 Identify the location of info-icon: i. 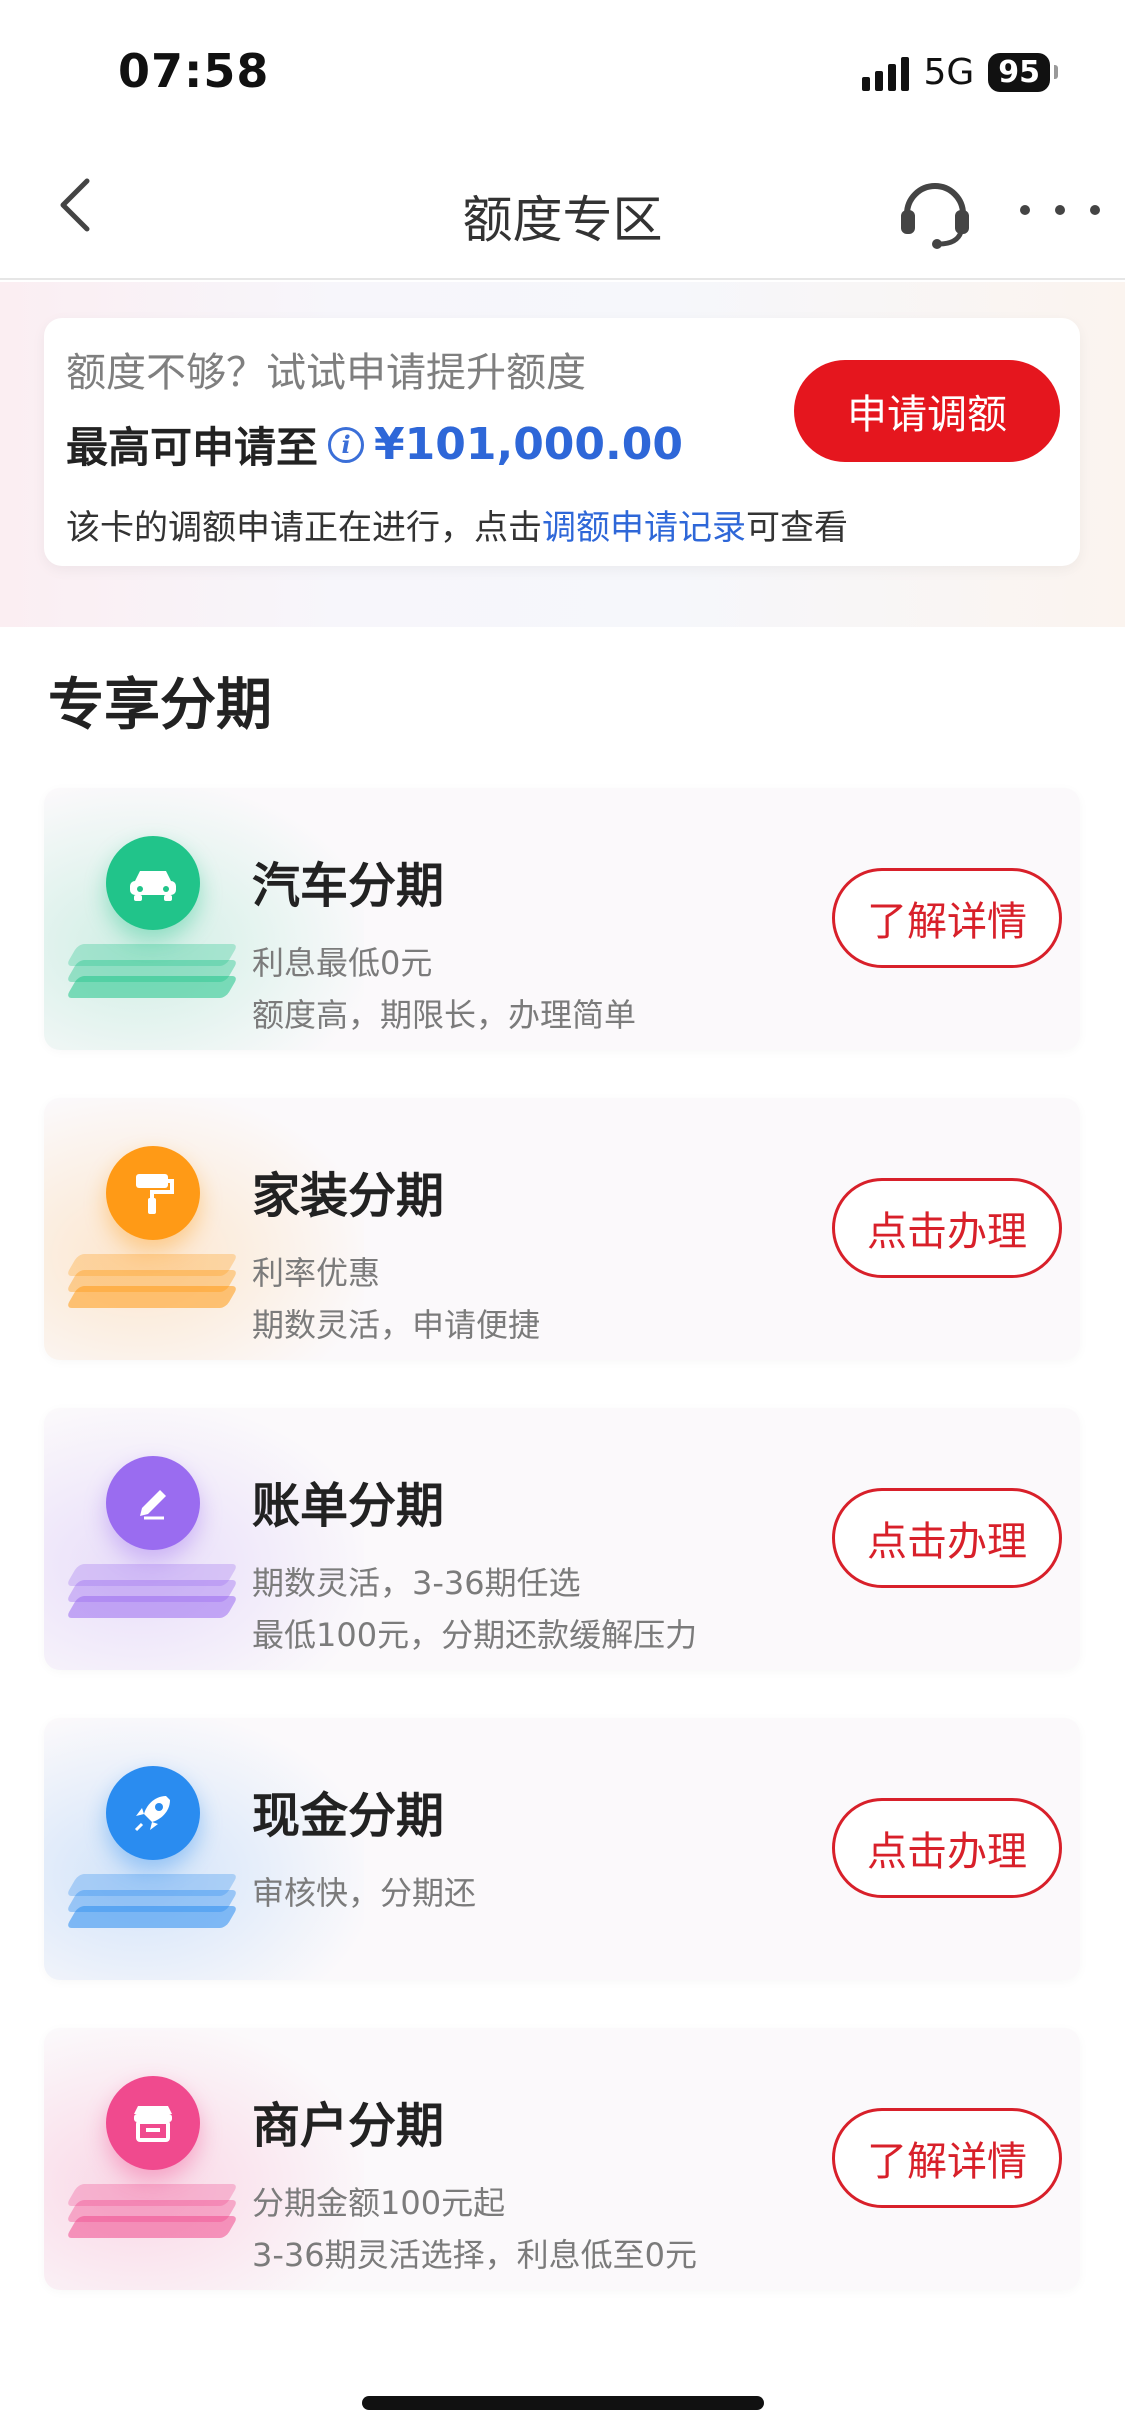
(346, 444).